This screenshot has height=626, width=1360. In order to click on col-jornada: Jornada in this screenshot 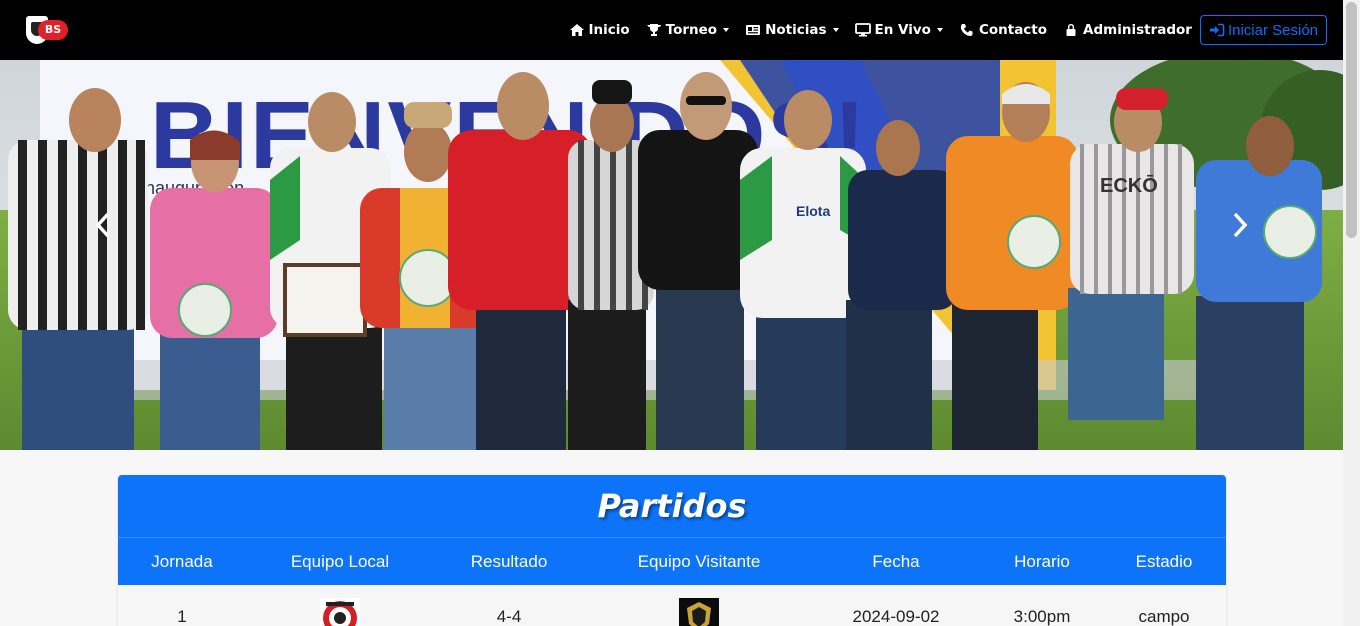, I will do `click(182, 561)`.